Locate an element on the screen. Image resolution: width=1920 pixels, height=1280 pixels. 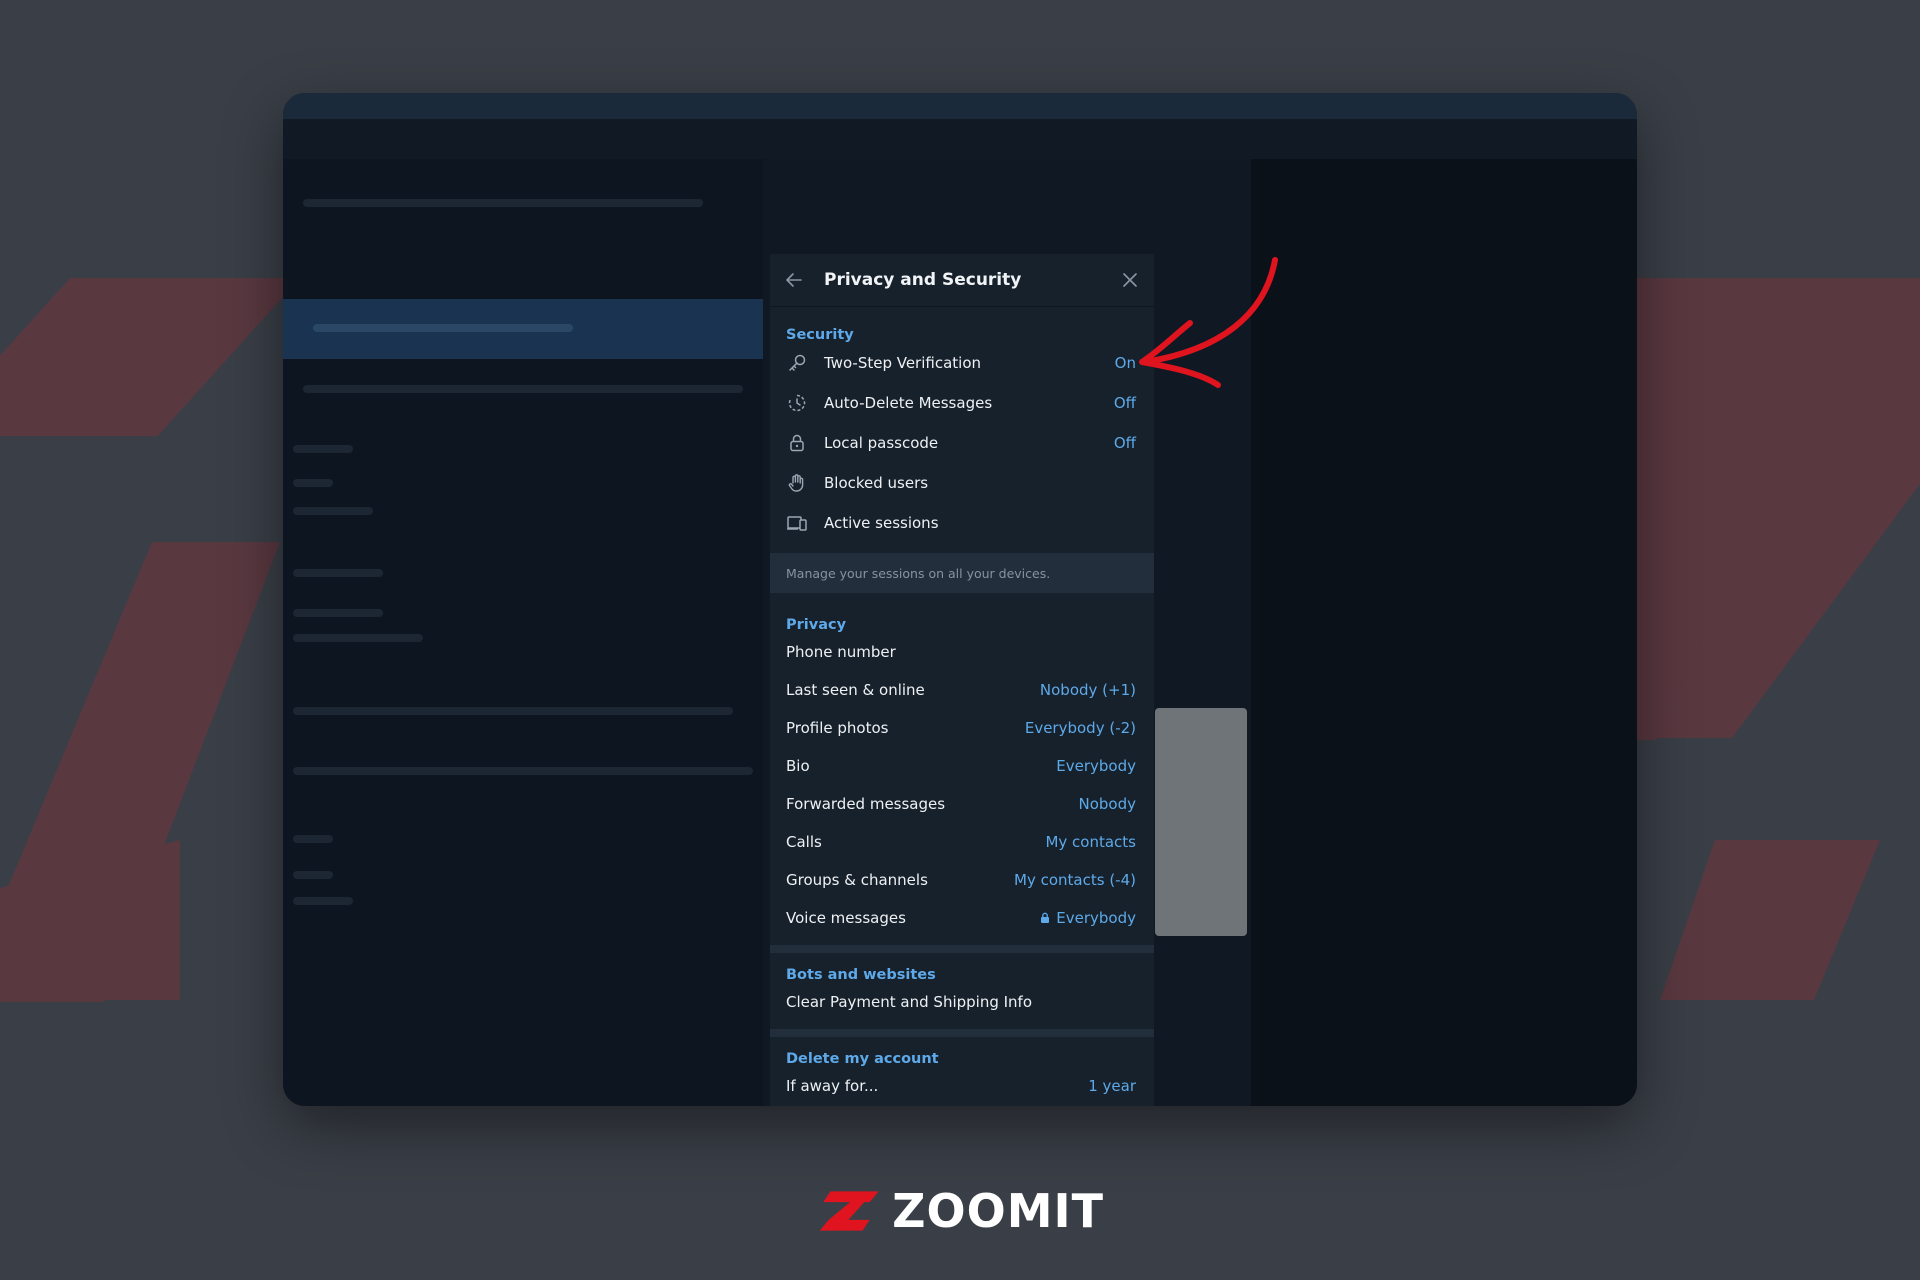
row-value-wrapper: Everybody is located at coordinates (1088, 918).